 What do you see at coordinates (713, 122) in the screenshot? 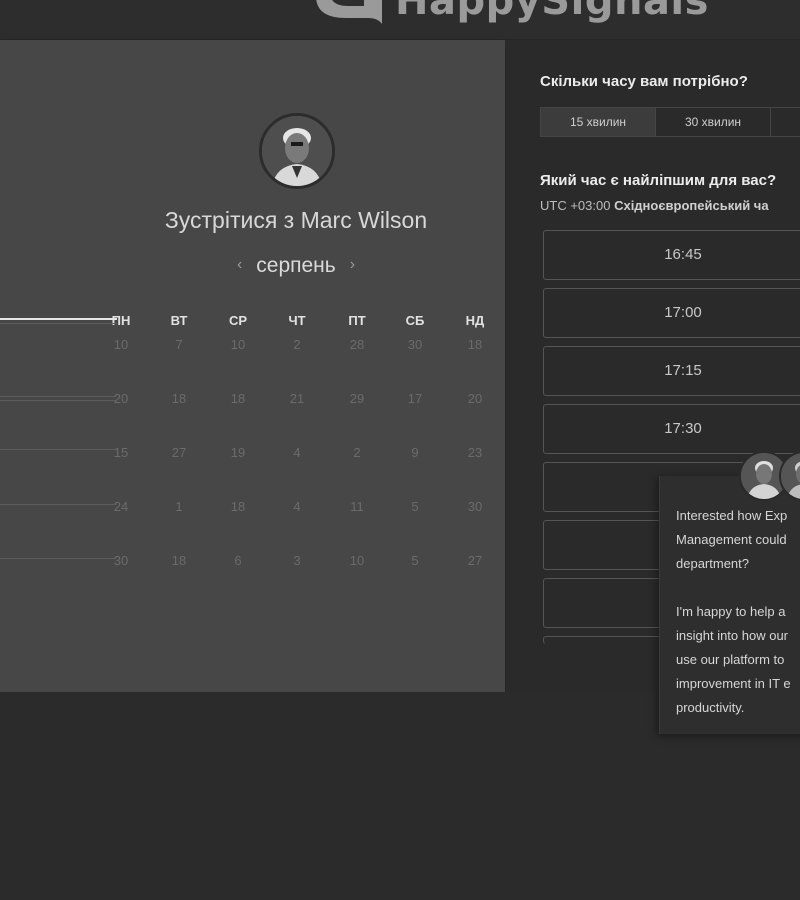
I see `duration-option-30: 30 хвилин` at bounding box center [713, 122].